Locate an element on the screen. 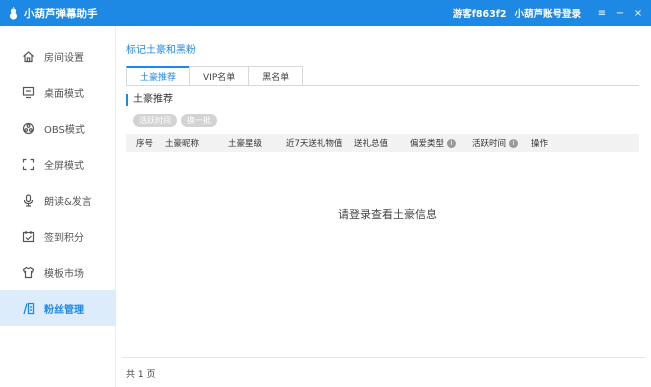 The width and height of the screenshot is (651, 387). home-icon is located at coordinates (28, 56).